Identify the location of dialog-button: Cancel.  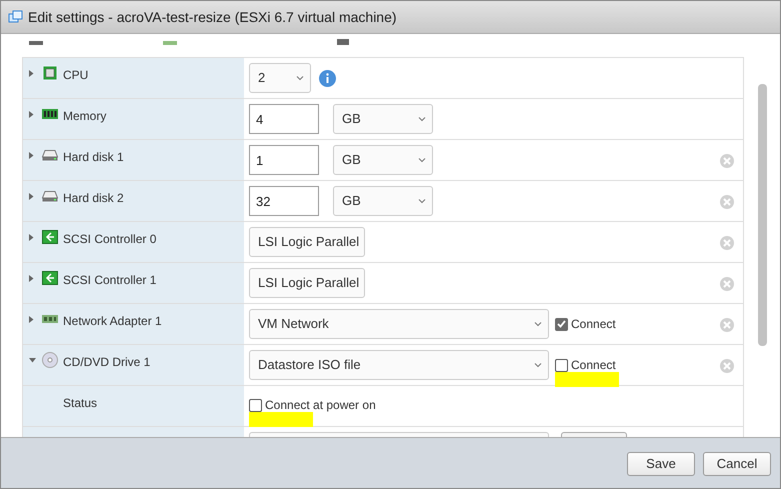
(737, 464).